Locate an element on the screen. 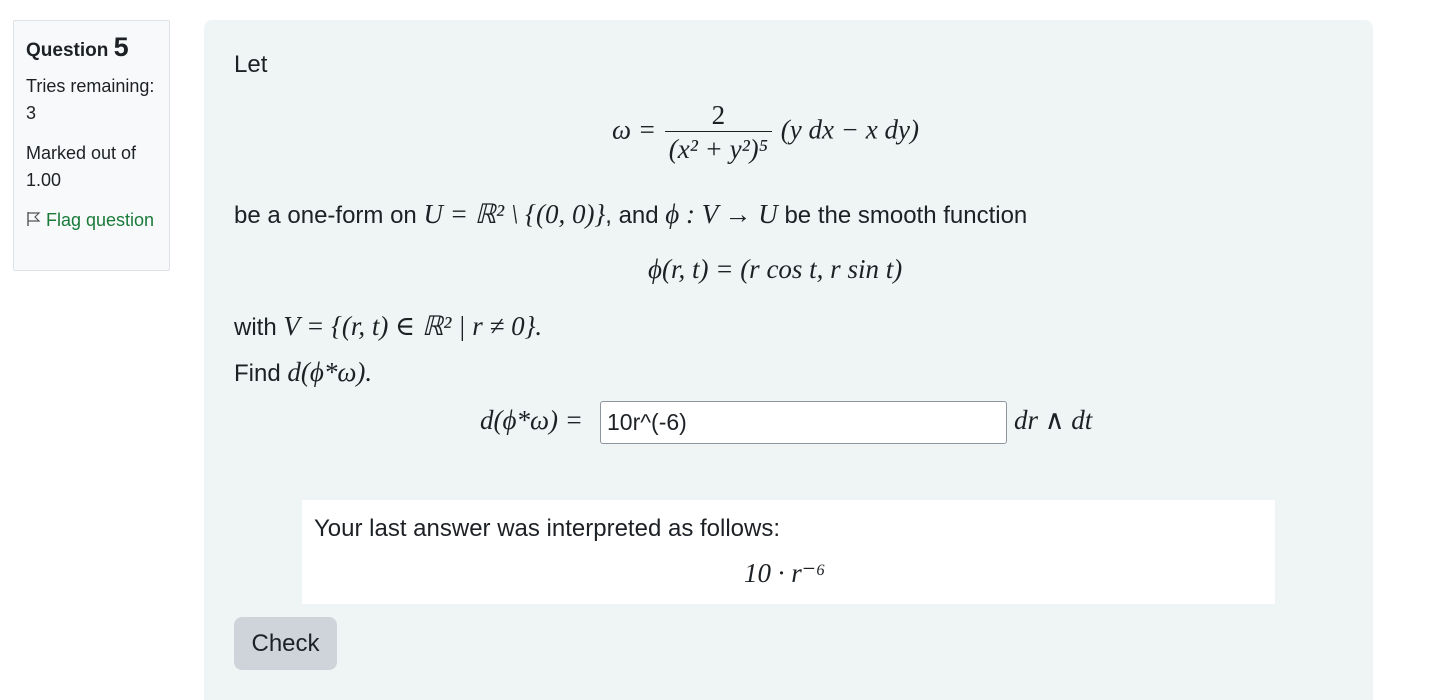  flag-question-label: Flag question is located at coordinates (100, 220).